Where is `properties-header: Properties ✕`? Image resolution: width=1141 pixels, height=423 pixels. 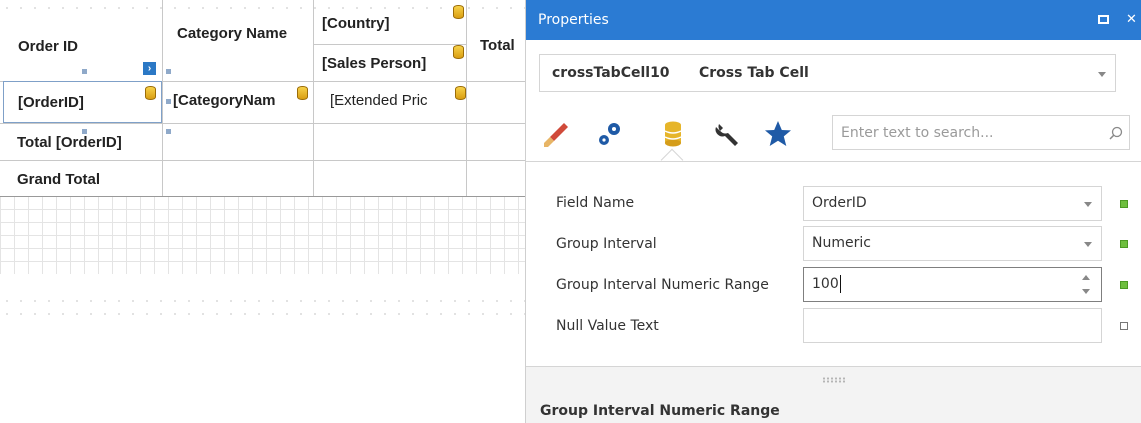
properties-header: Properties ✕ is located at coordinates (833, 20).